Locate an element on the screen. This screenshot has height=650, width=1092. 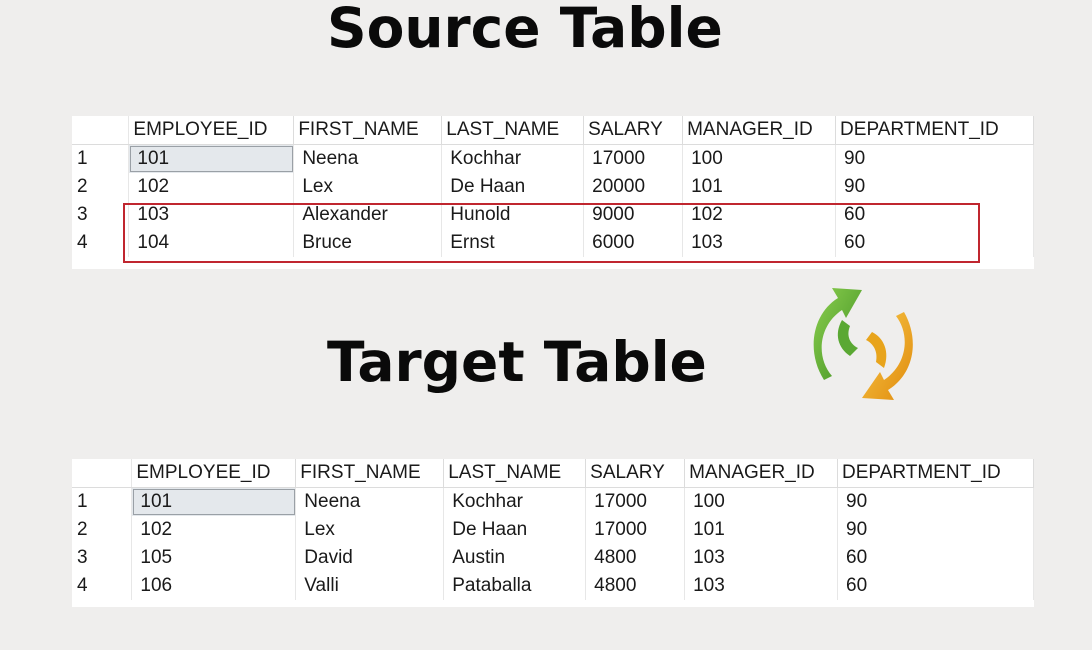
cell-employee-id: 106 is located at coordinates (214, 586).